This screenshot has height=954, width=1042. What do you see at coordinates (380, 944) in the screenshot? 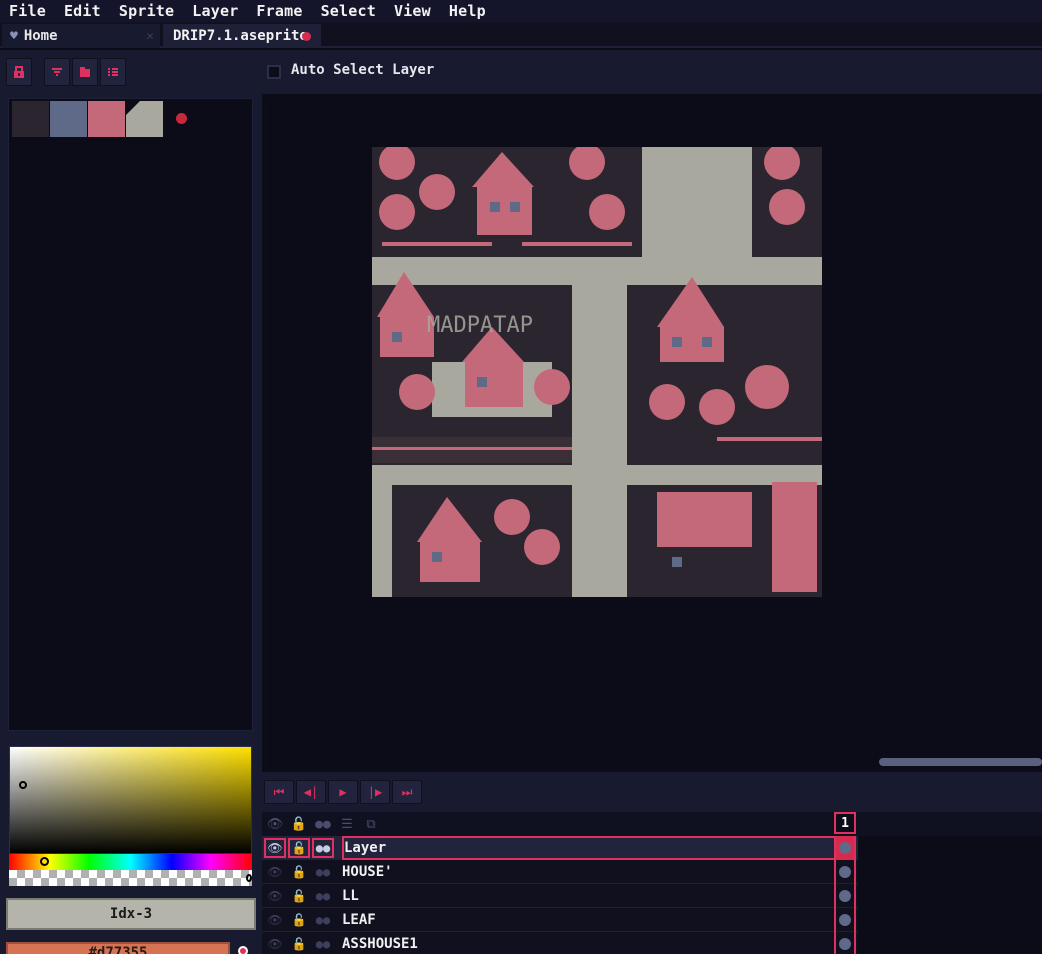
I see `layer-name: ASSHOUSE1` at bounding box center [380, 944].